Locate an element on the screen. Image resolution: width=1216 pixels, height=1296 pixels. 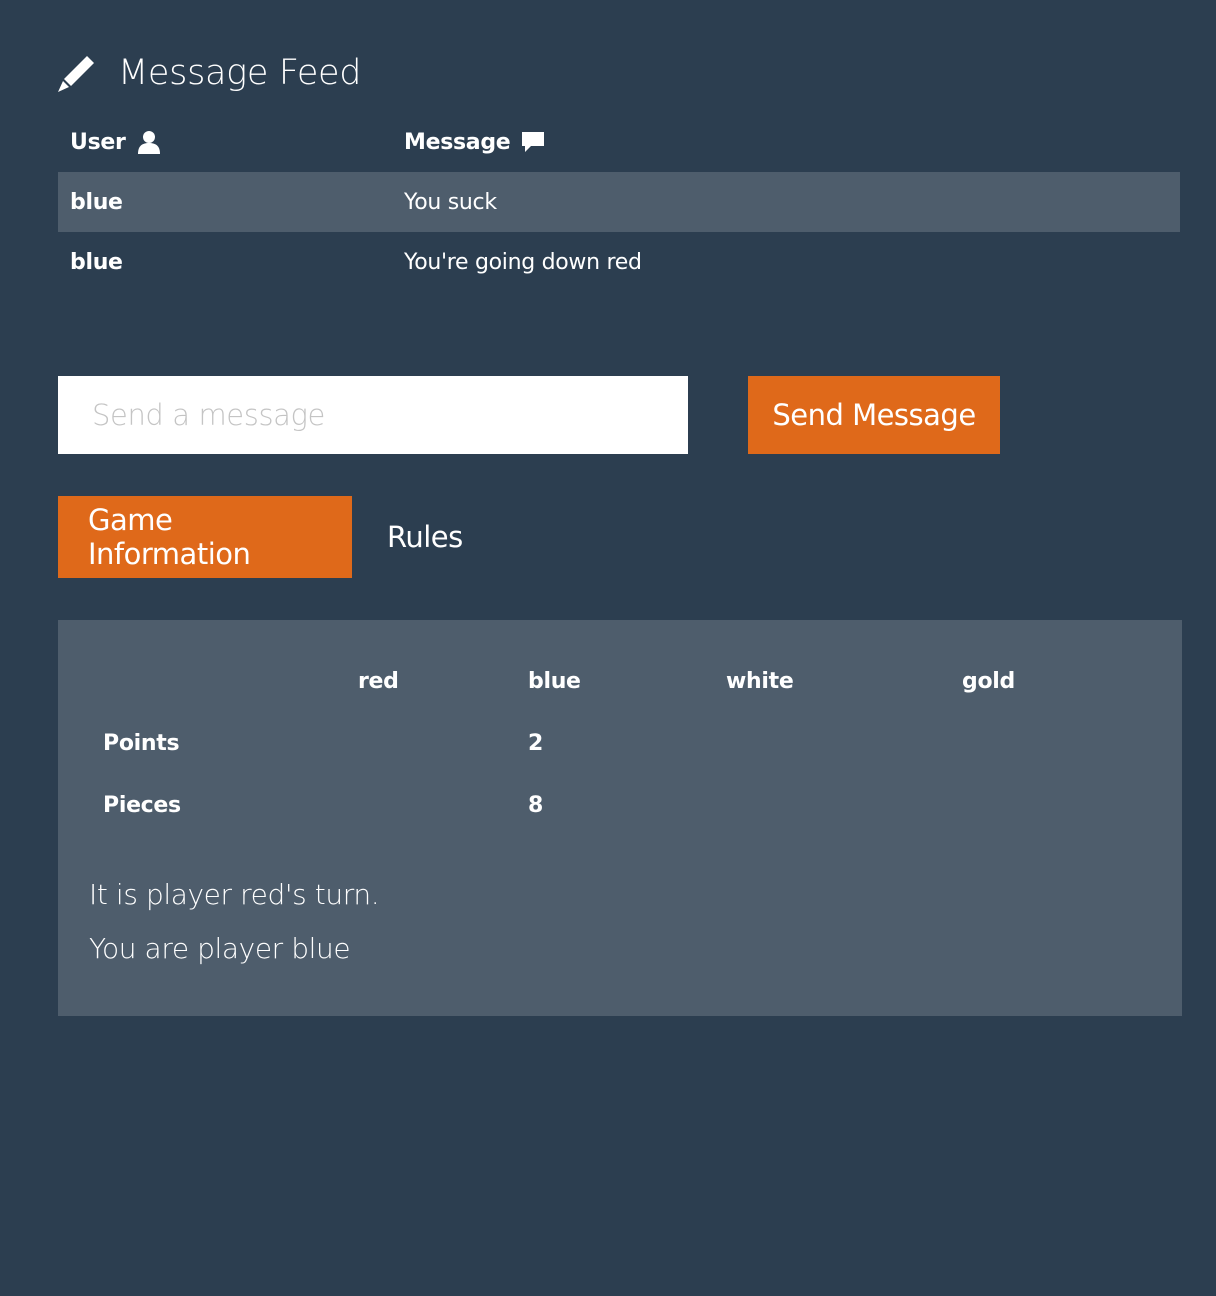
comment-icon is located at coordinates (533, 142).